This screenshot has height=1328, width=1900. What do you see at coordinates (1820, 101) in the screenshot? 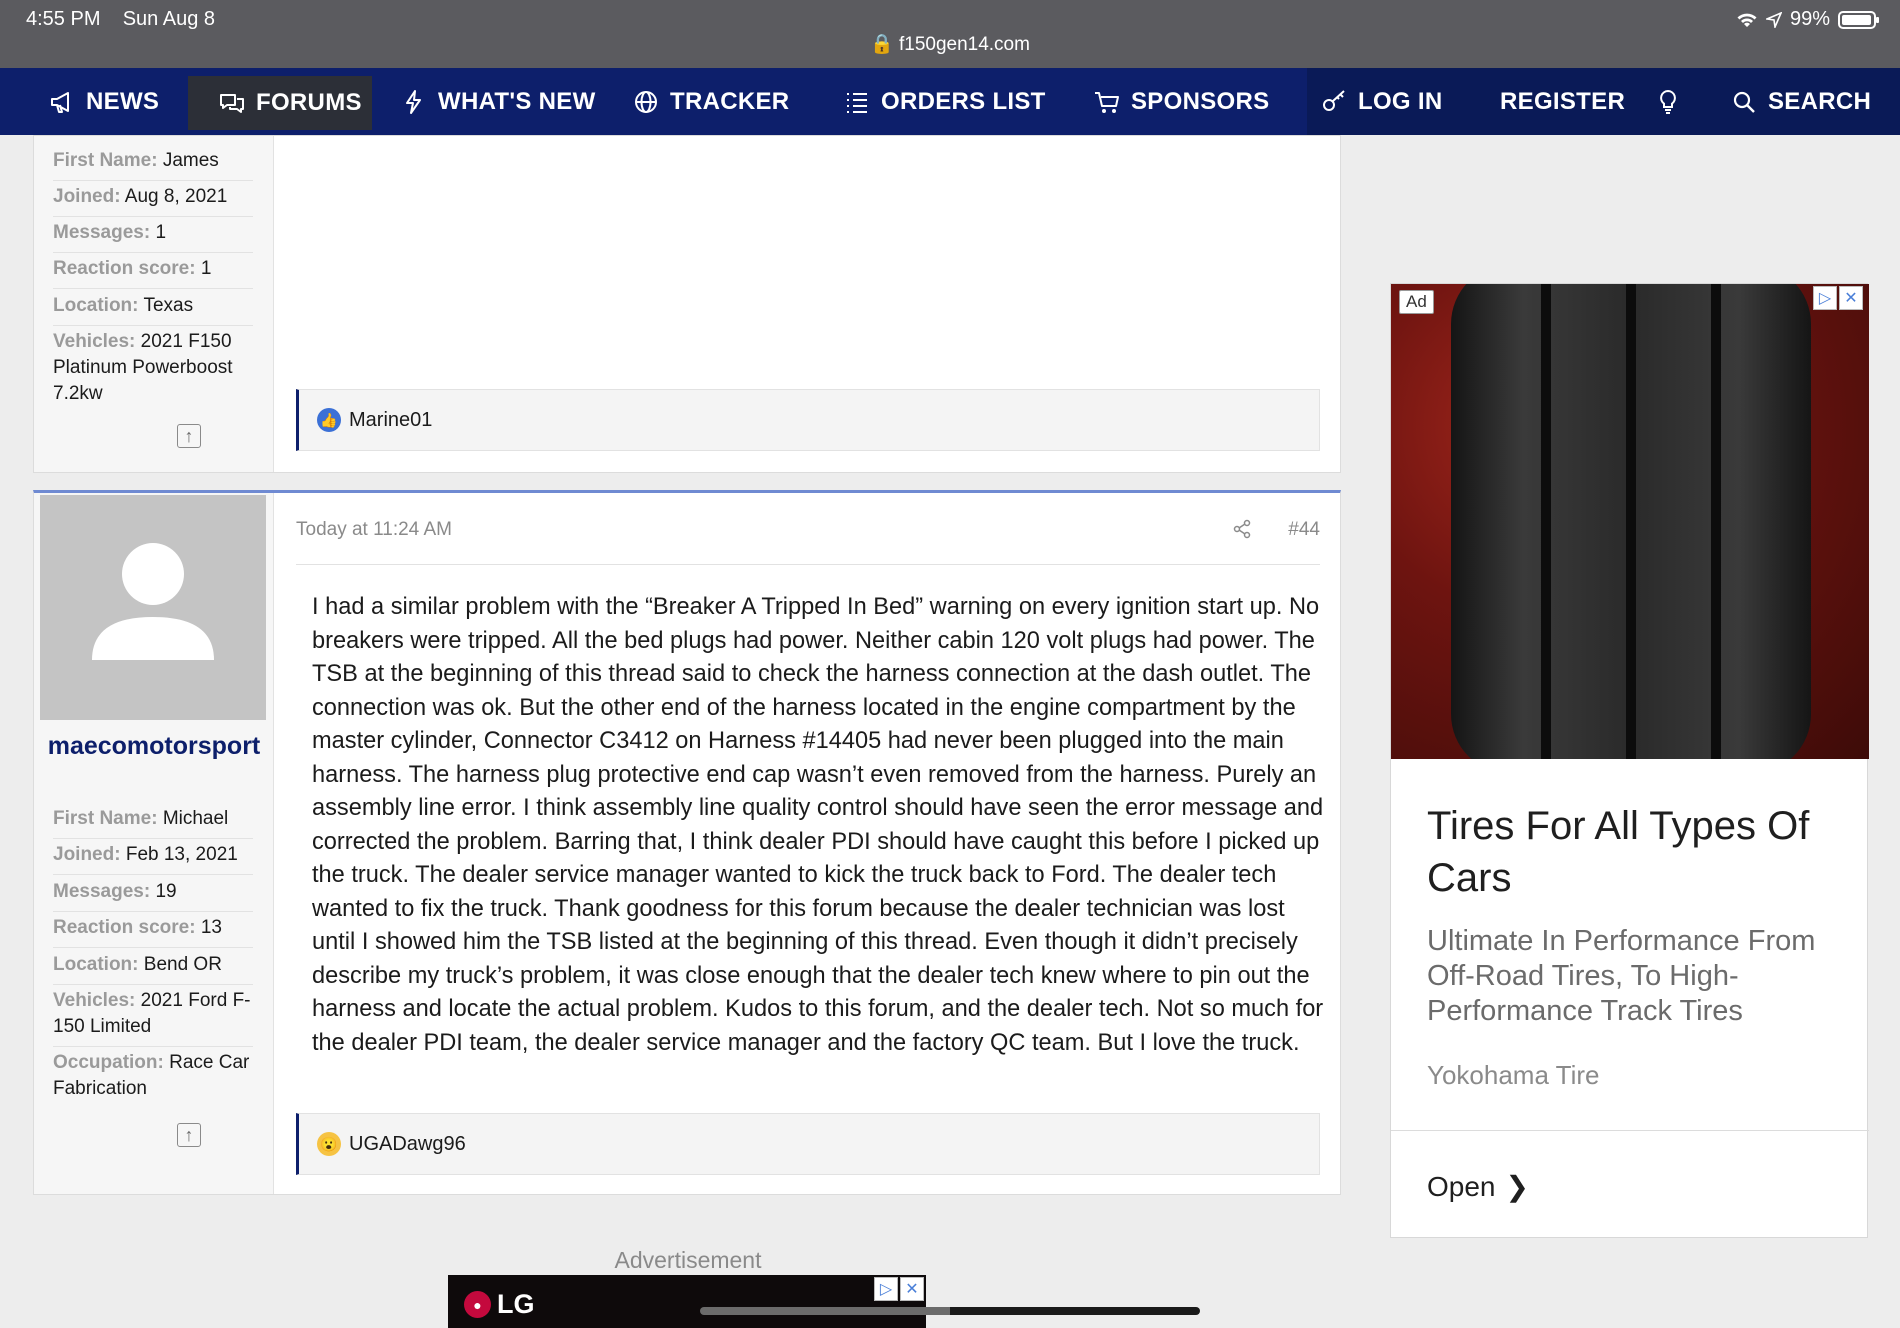
I see `nav-search-label: SEARCH` at bounding box center [1820, 101].